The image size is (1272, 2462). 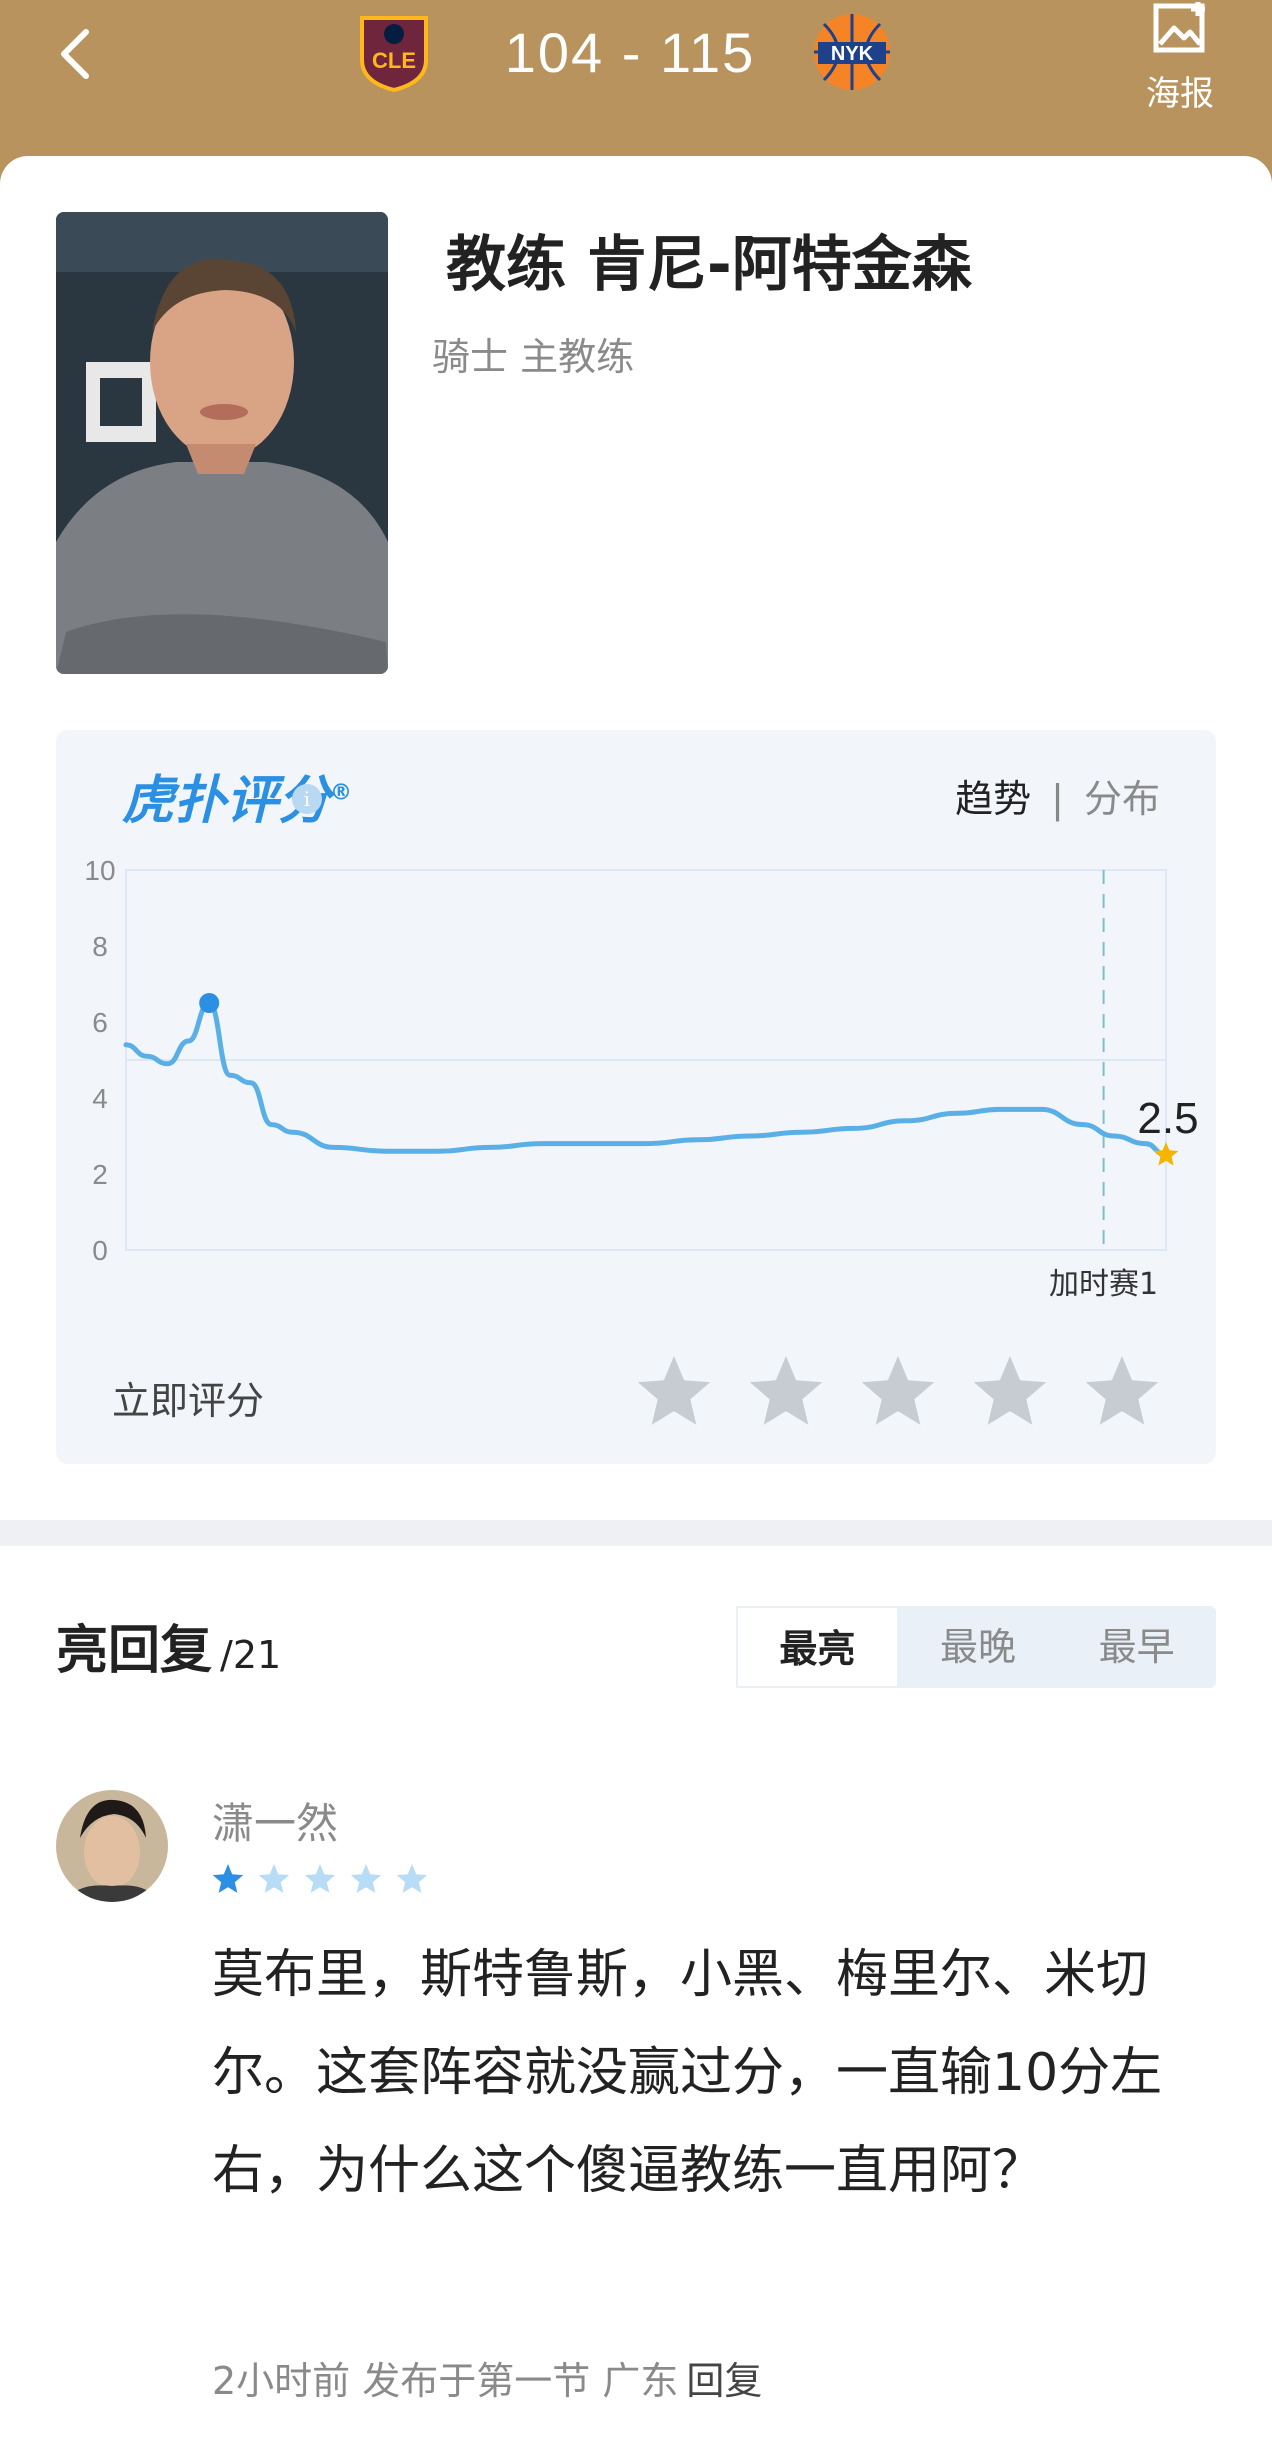 What do you see at coordinates (1179, 27) in the screenshot?
I see `image-icon` at bounding box center [1179, 27].